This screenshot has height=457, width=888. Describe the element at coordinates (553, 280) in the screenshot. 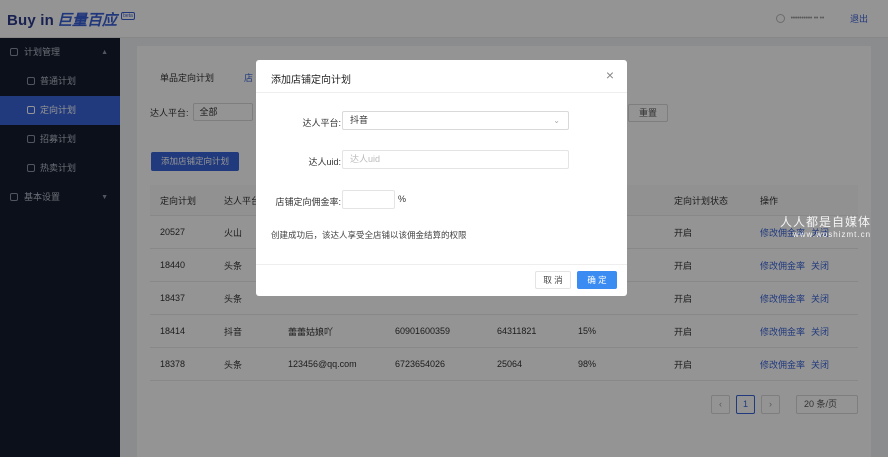

I see `cancel-button: 取 消` at that location.